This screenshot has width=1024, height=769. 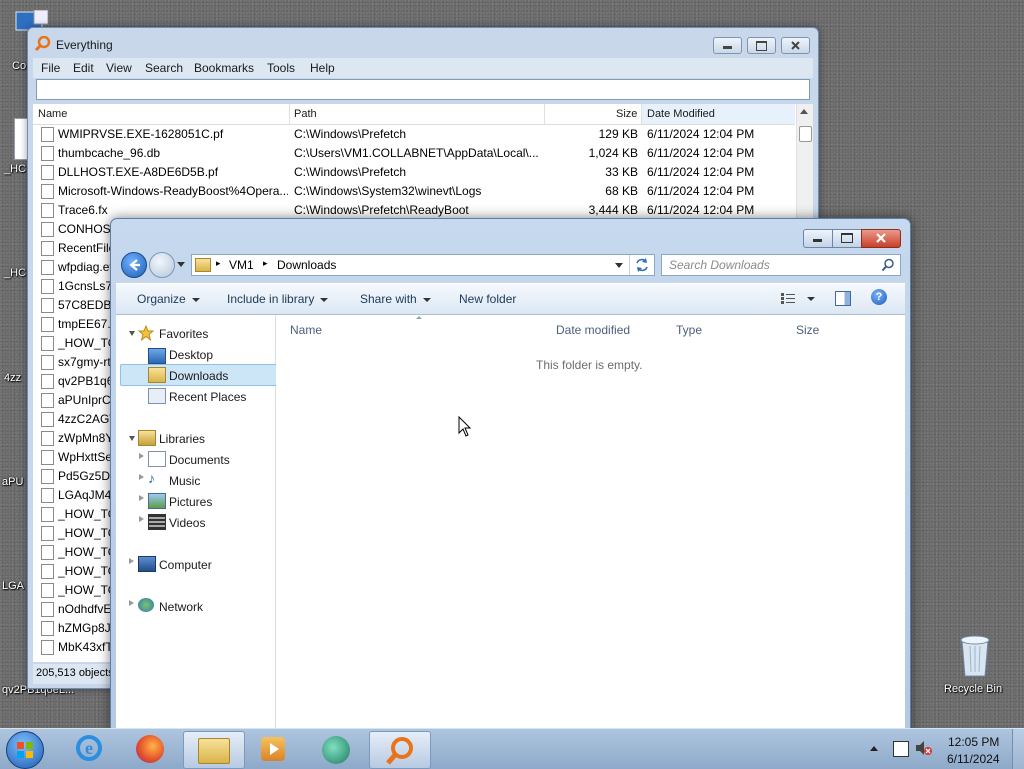 I want to click on cell-name: WMIPRVSE.EXE-1628051C.pf, so click(x=141, y=134).